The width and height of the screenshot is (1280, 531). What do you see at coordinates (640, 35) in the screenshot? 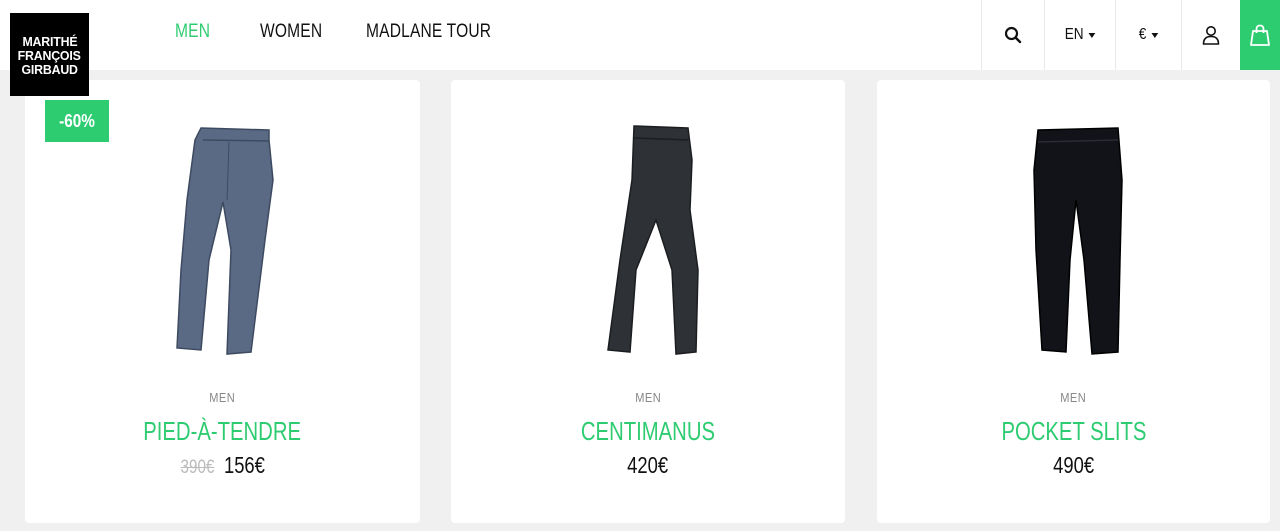
I see `site-header: MEN WOMEN MADLANE TOUR EN €` at bounding box center [640, 35].